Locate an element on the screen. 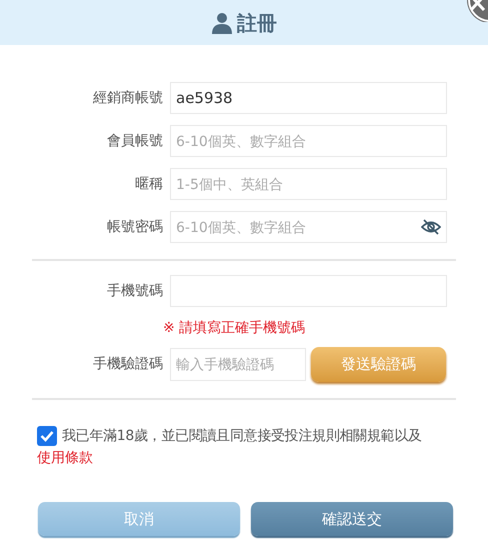 The height and width of the screenshot is (544, 488). checkbox is located at coordinates (47, 436).